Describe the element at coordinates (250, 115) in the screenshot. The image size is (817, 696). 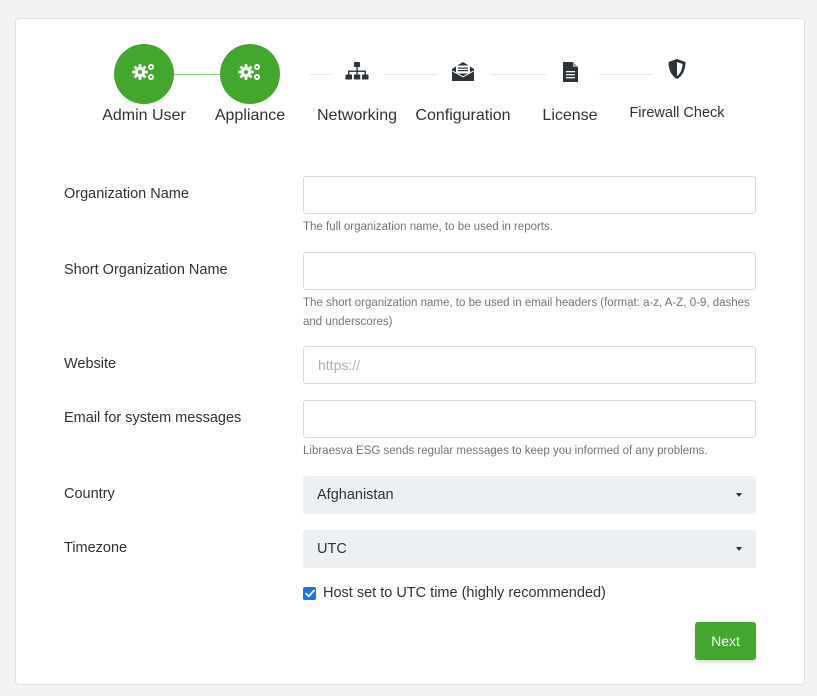
I see `step-label: Appliance` at that location.